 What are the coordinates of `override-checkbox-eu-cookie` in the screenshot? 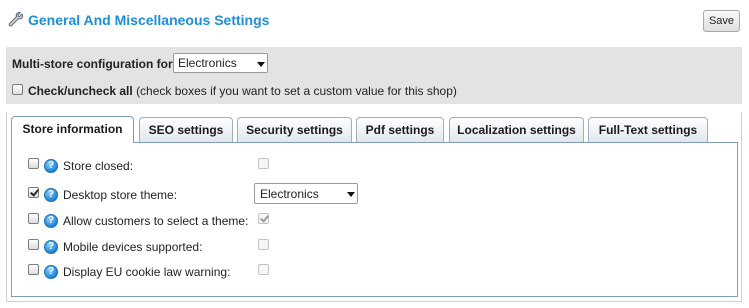 It's located at (33, 269).